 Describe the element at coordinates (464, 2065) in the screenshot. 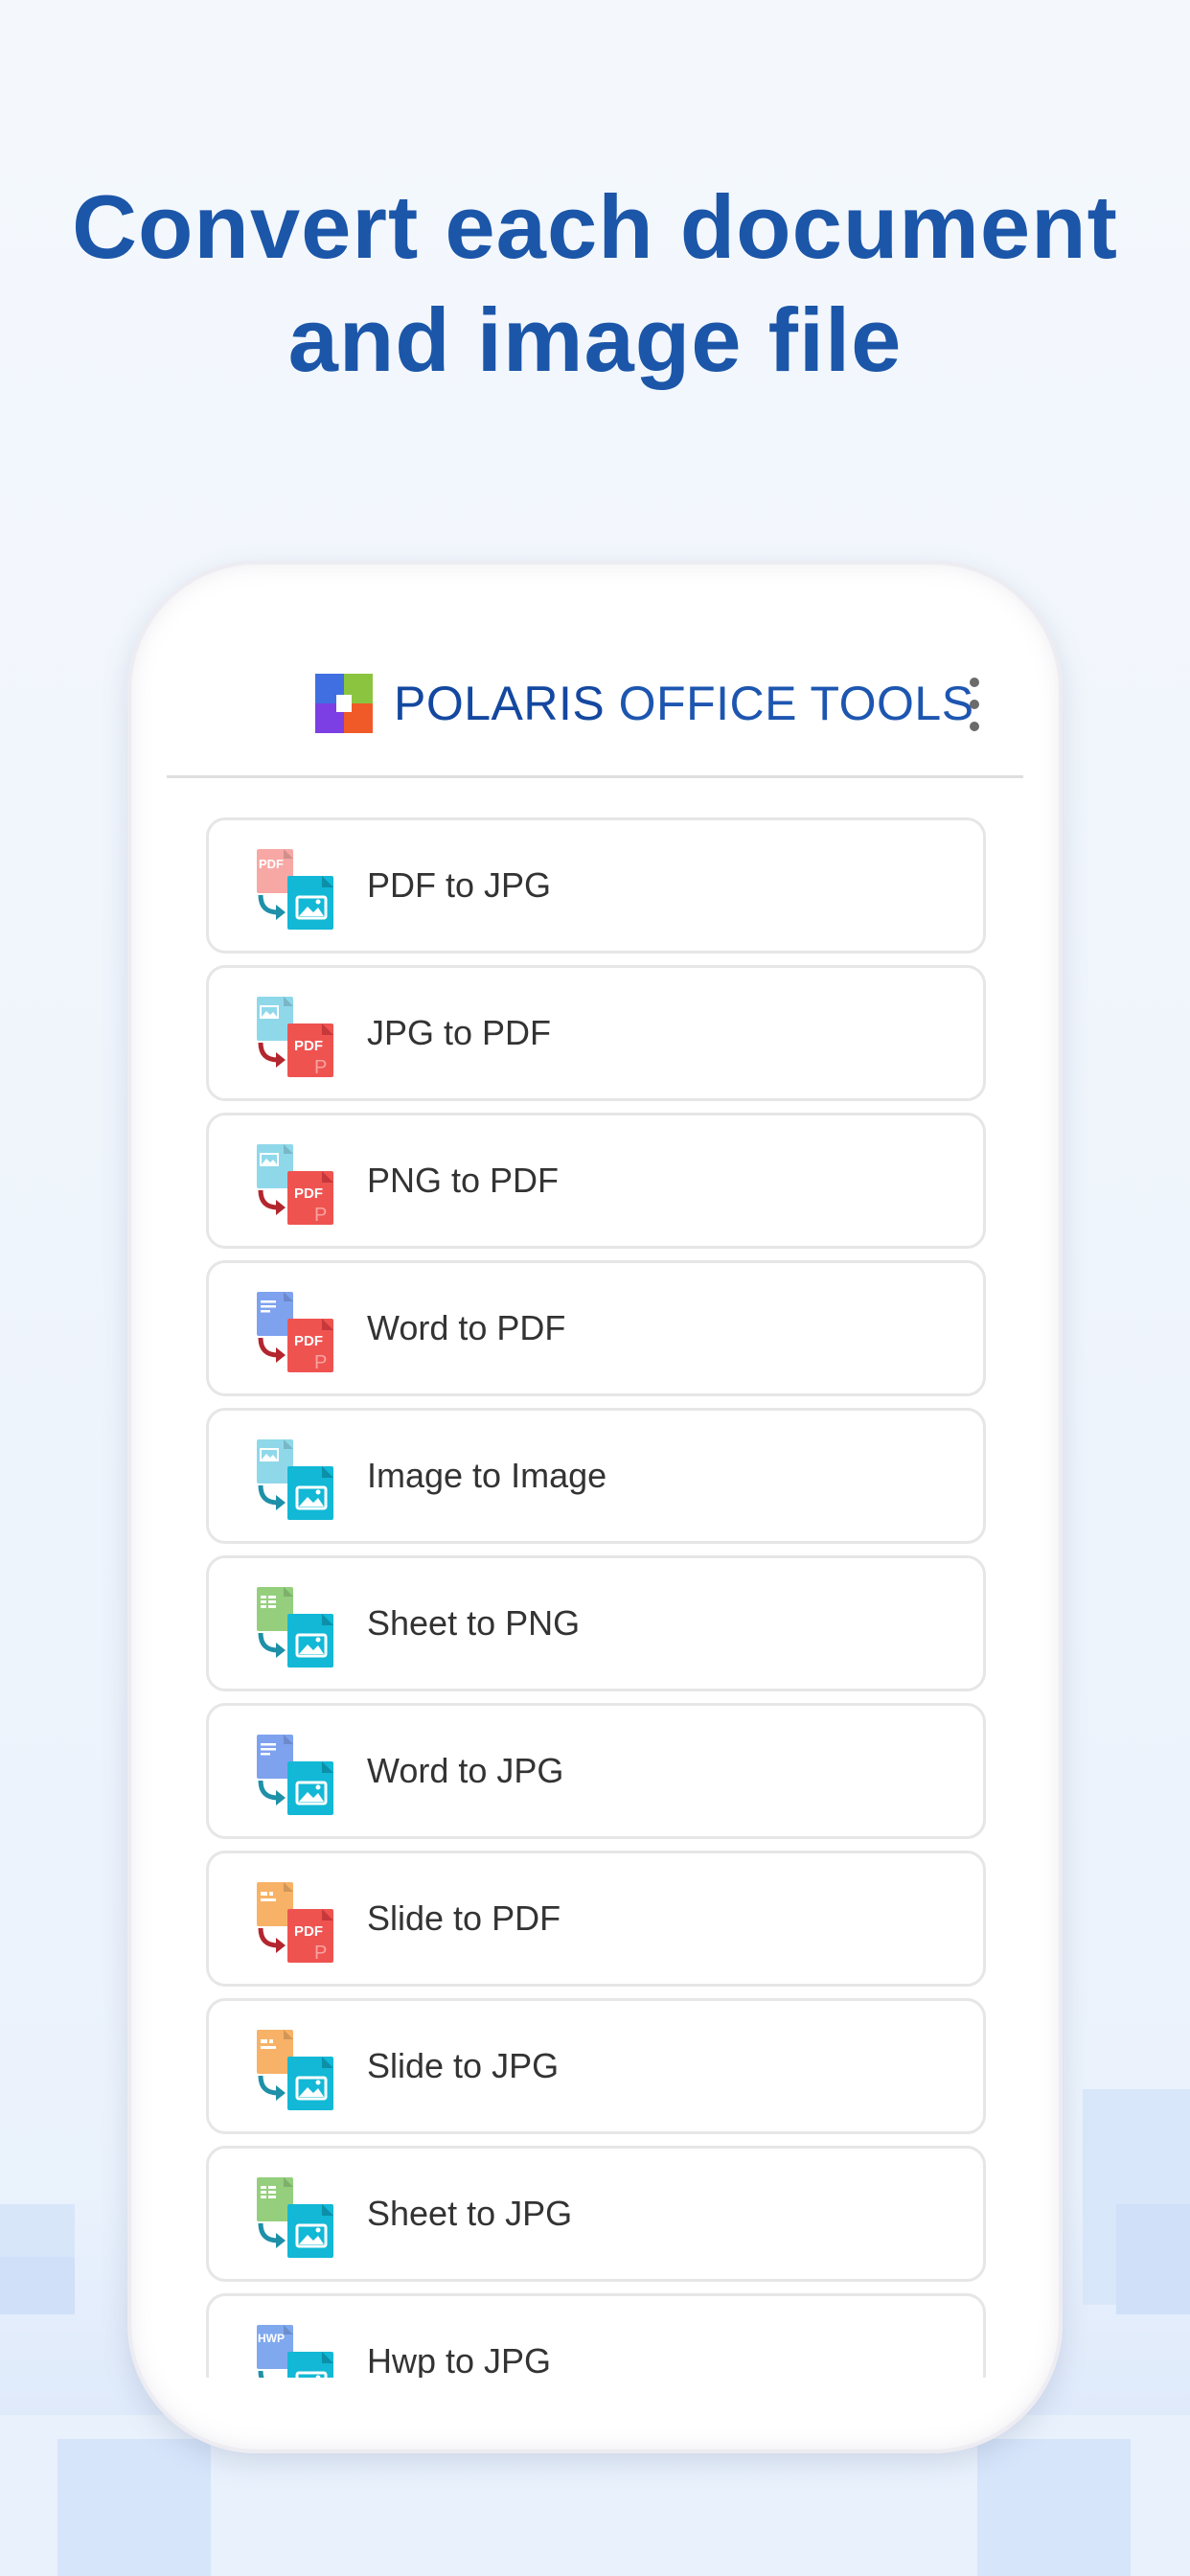

I see `tool-label: Slide to JPG` at that location.